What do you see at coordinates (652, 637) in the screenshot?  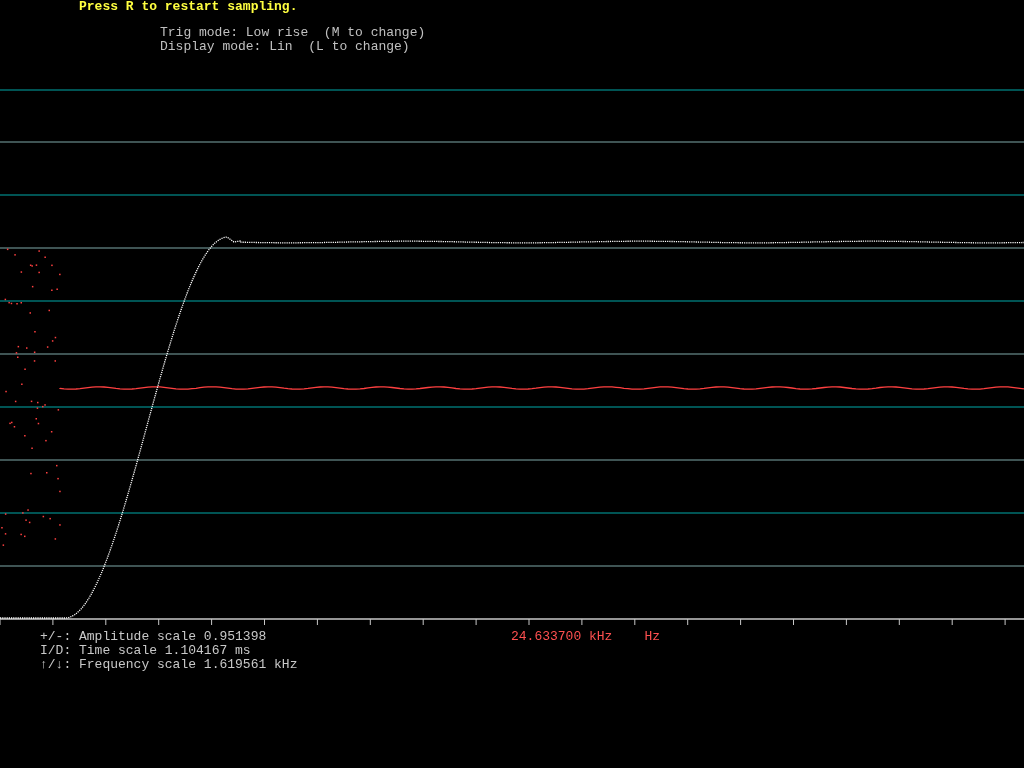 I see `frequency-unit: Hz` at bounding box center [652, 637].